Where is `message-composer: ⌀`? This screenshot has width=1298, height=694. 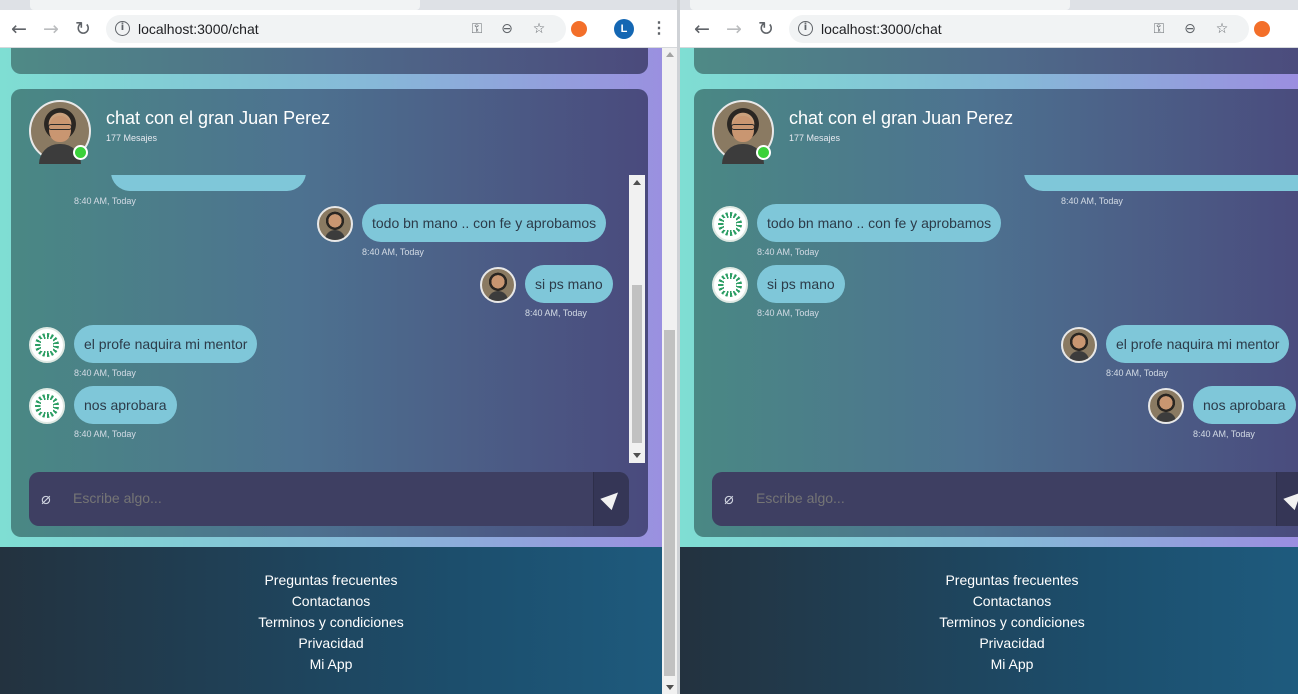
message-composer: ⌀ is located at coordinates (1005, 499).